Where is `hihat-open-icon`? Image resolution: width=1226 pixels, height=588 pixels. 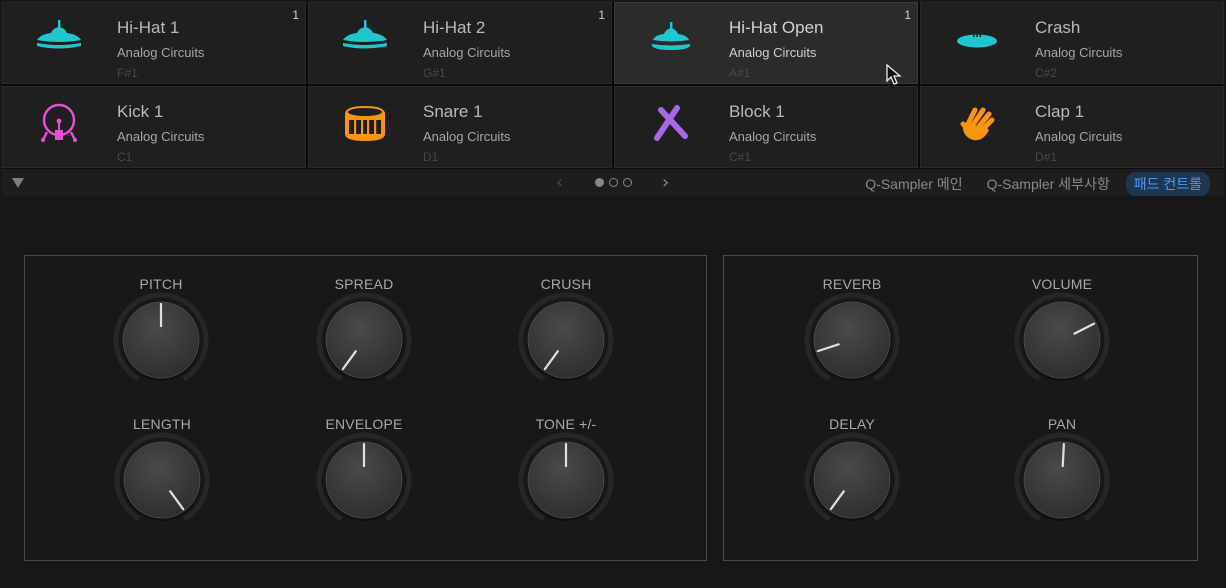
hihat-open-icon is located at coordinates (671, 38).